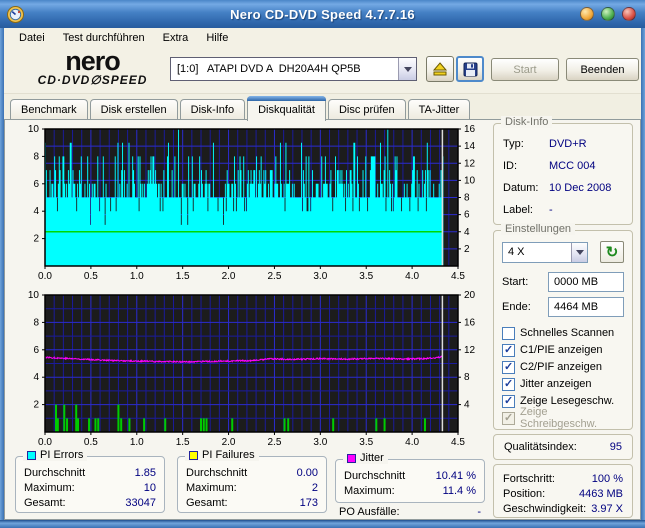 This screenshot has height=528, width=645. Describe the element at coordinates (458, 442) in the screenshot. I see `svg-text: 4.5` at that location.